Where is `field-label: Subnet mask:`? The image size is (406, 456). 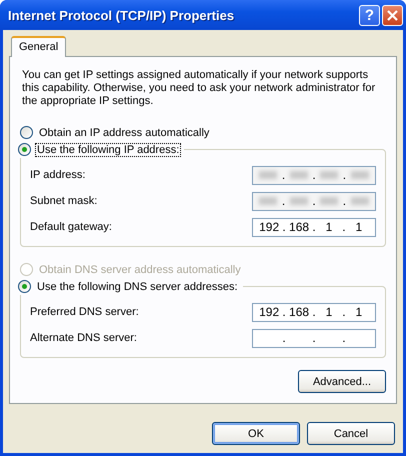
field-label: Subnet mask: is located at coordinates (64, 201).